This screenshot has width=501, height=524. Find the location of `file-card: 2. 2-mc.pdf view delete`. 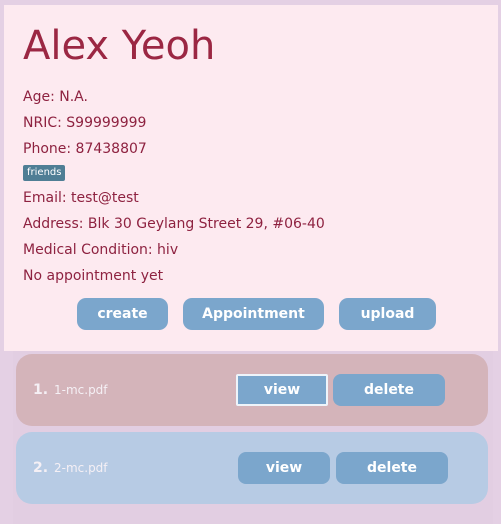

file-card: 2. 2-mc.pdf view delete is located at coordinates (252, 468).